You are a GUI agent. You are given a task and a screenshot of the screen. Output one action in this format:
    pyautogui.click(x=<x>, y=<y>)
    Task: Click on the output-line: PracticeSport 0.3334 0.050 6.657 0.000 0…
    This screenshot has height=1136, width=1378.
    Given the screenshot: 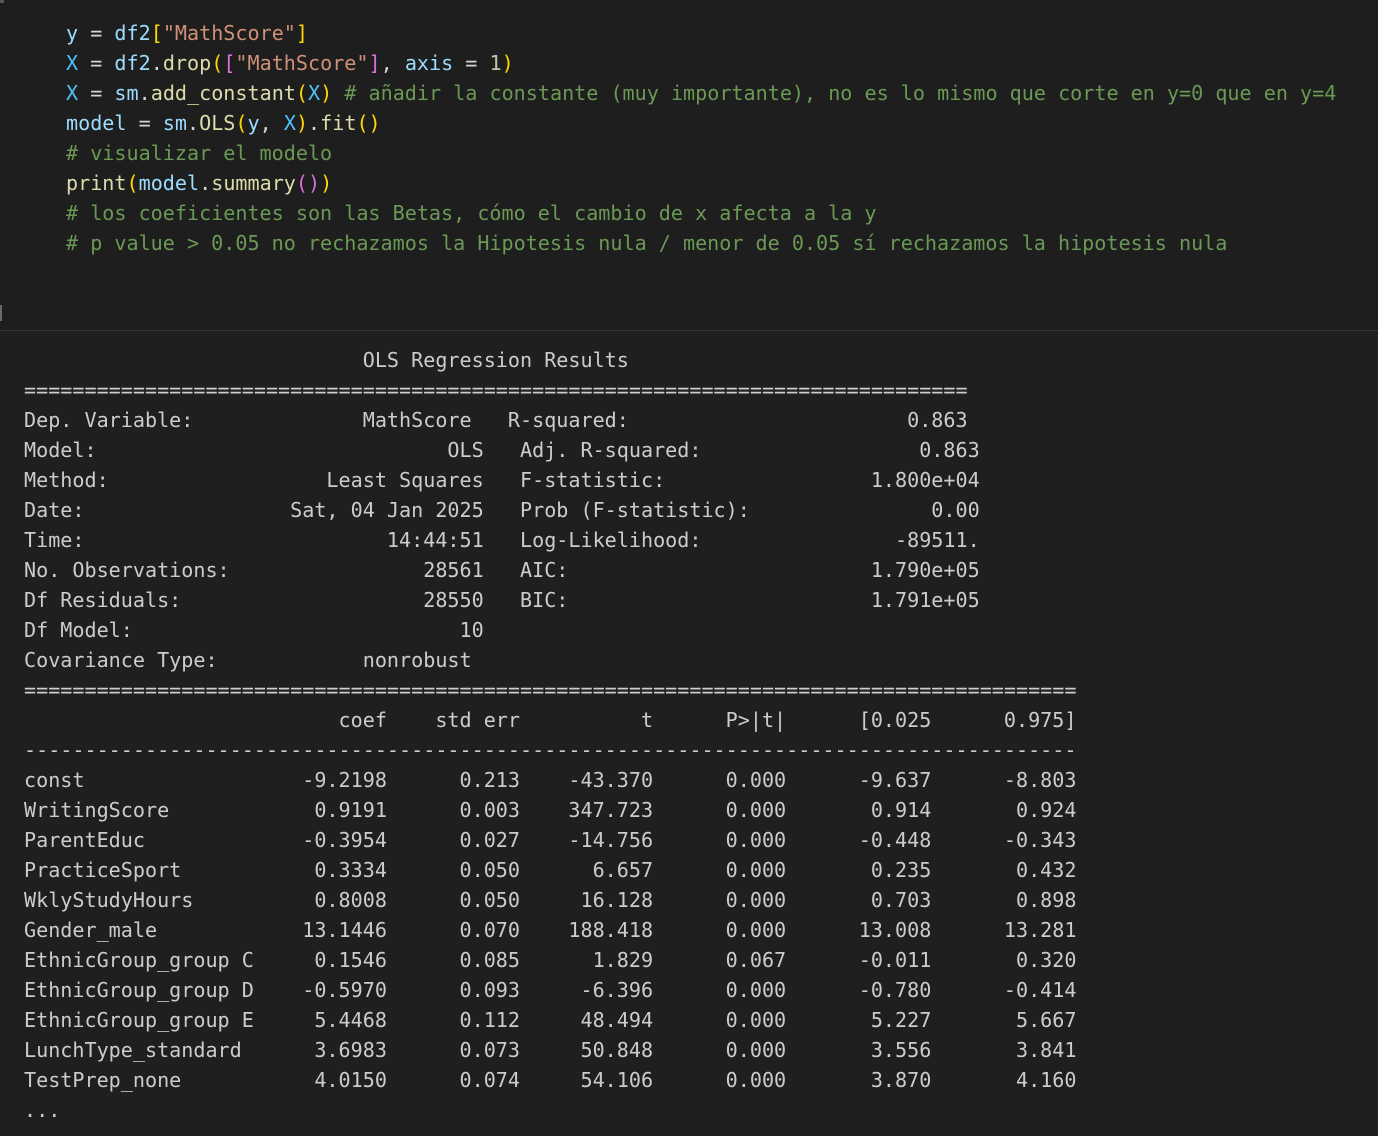 What is the action you would take?
    pyautogui.click(x=550, y=870)
    